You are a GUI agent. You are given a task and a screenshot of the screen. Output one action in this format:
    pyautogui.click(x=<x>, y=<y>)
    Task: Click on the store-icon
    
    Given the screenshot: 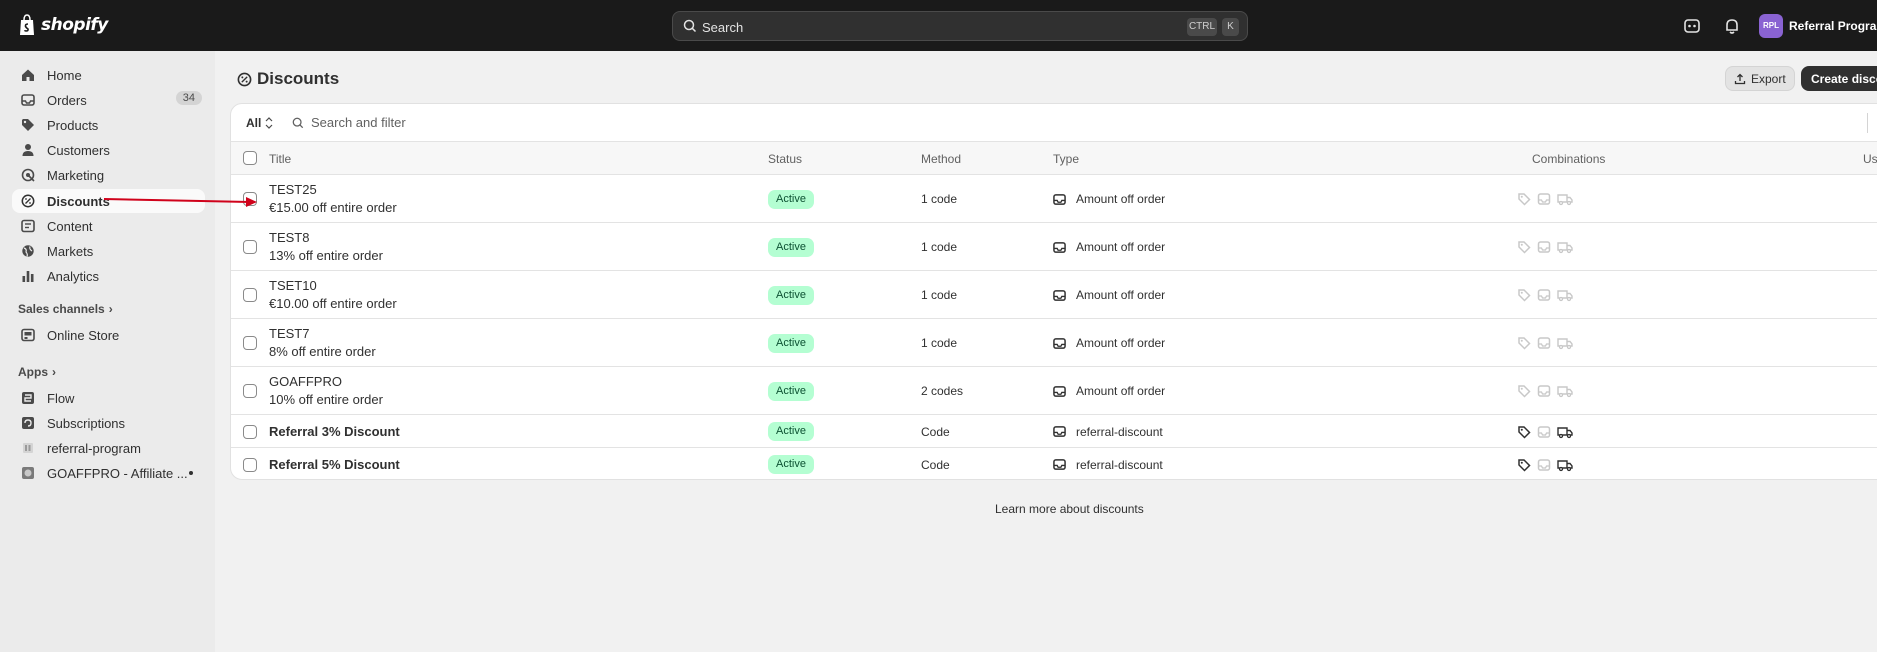 What is the action you would take?
    pyautogui.click(x=28, y=335)
    